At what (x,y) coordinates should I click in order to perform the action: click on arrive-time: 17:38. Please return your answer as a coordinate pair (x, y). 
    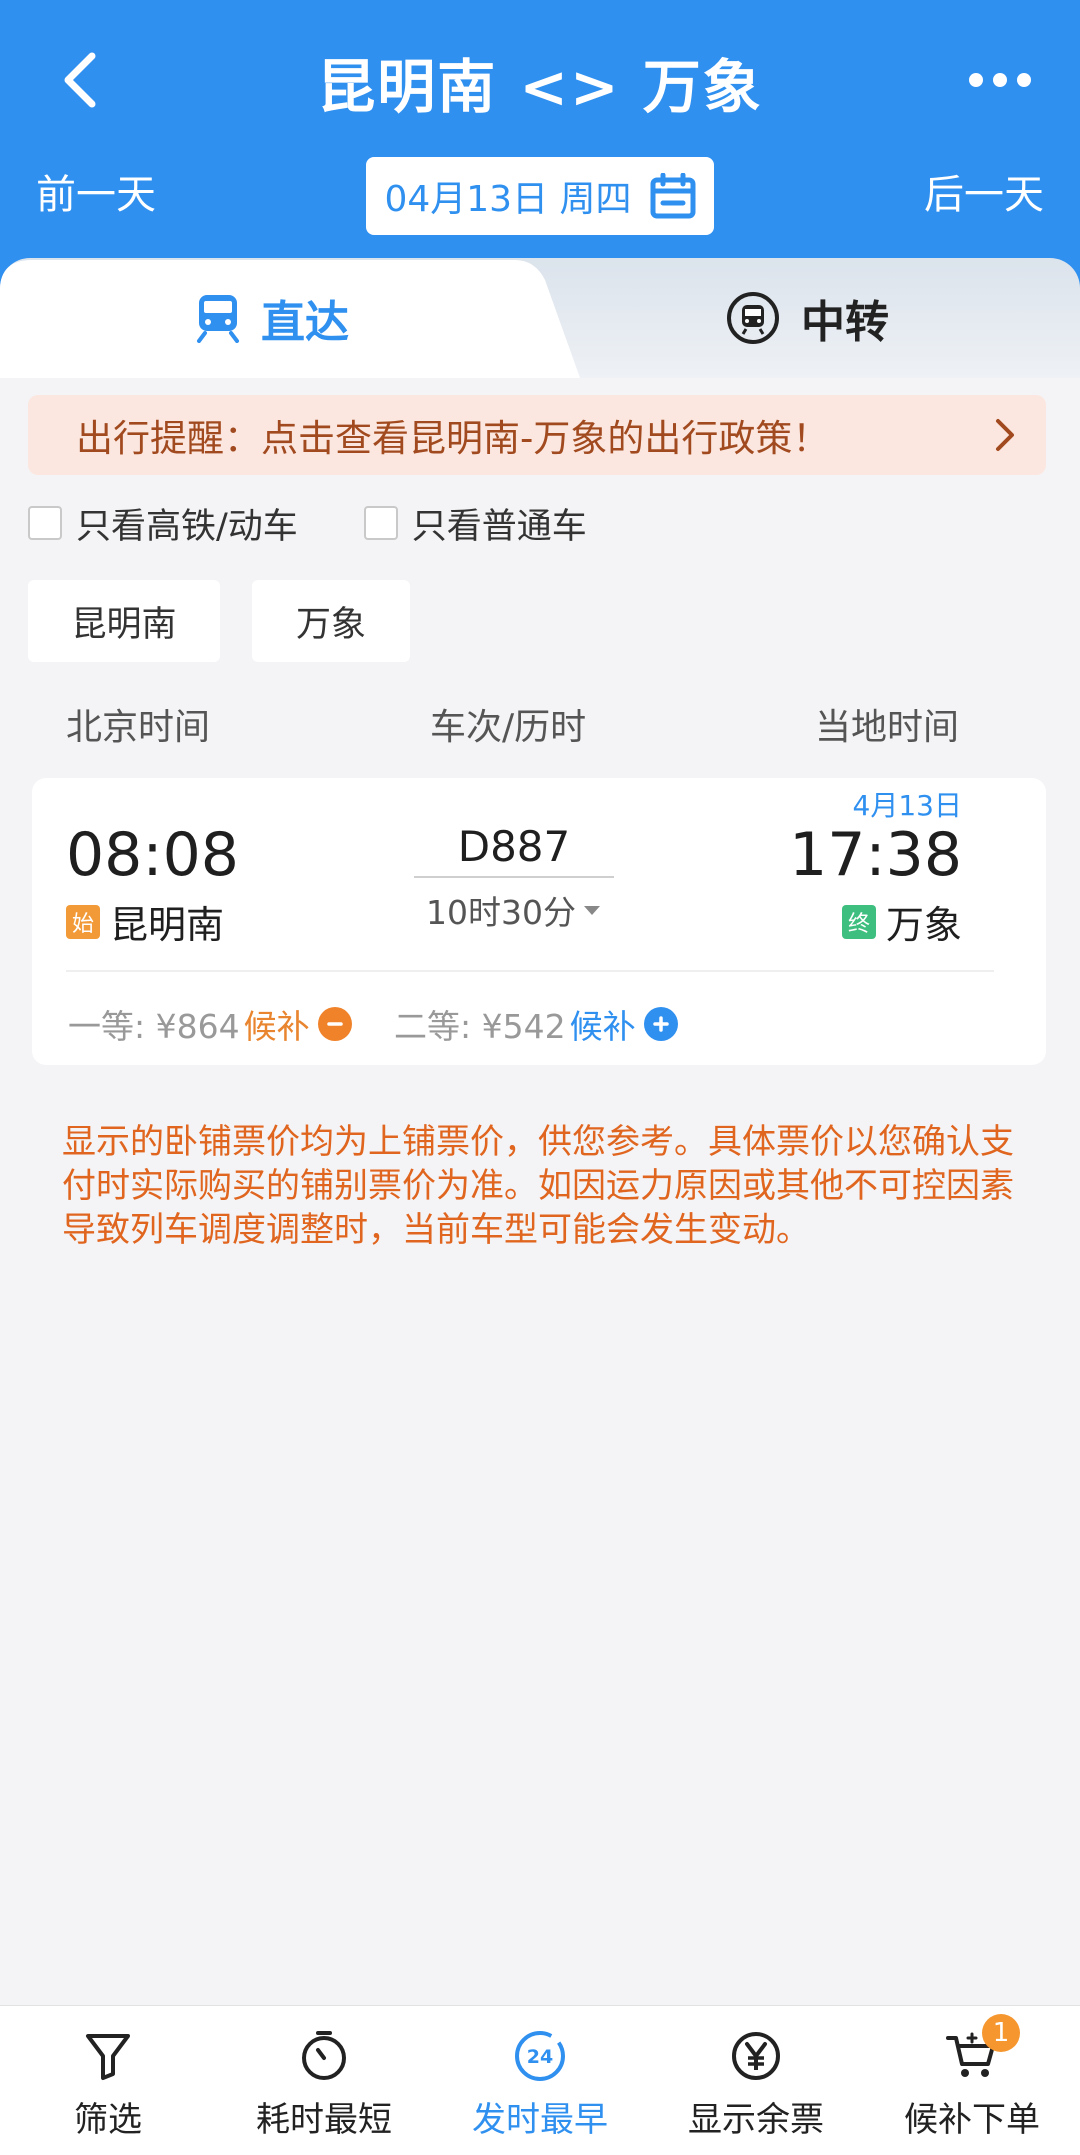
    Looking at the image, I should click on (875, 855).